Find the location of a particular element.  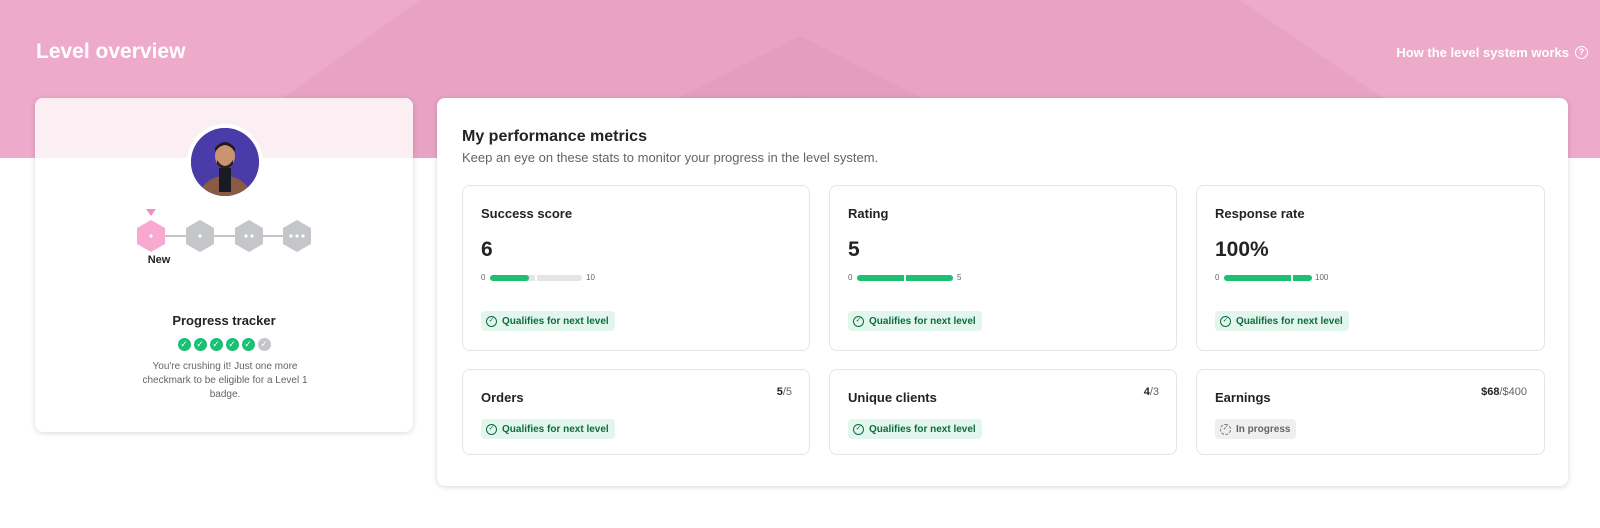

progress-tracker-title: Progress tracker is located at coordinates (224, 320).